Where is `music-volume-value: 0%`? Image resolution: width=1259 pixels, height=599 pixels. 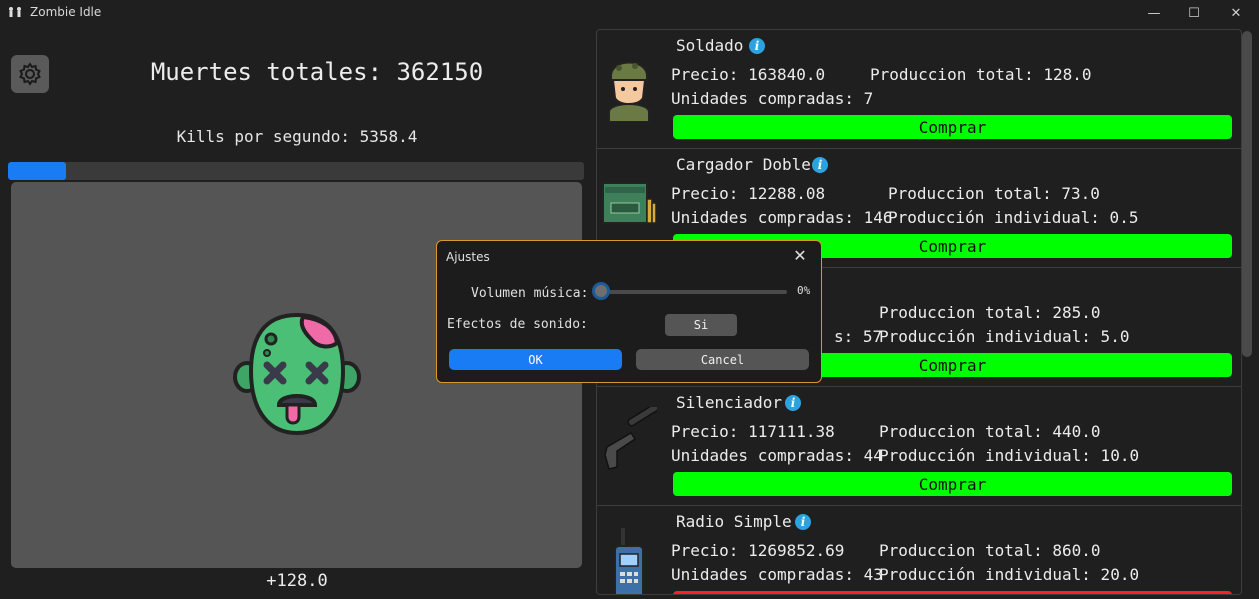 music-volume-value: 0% is located at coordinates (804, 290).